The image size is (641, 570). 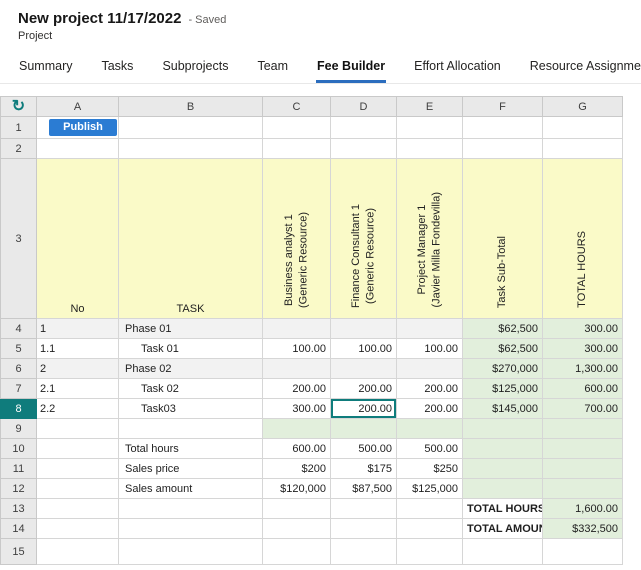 I want to click on cell-F13-total-hours-label: TOTAL HOURS, so click(x=502, y=508).